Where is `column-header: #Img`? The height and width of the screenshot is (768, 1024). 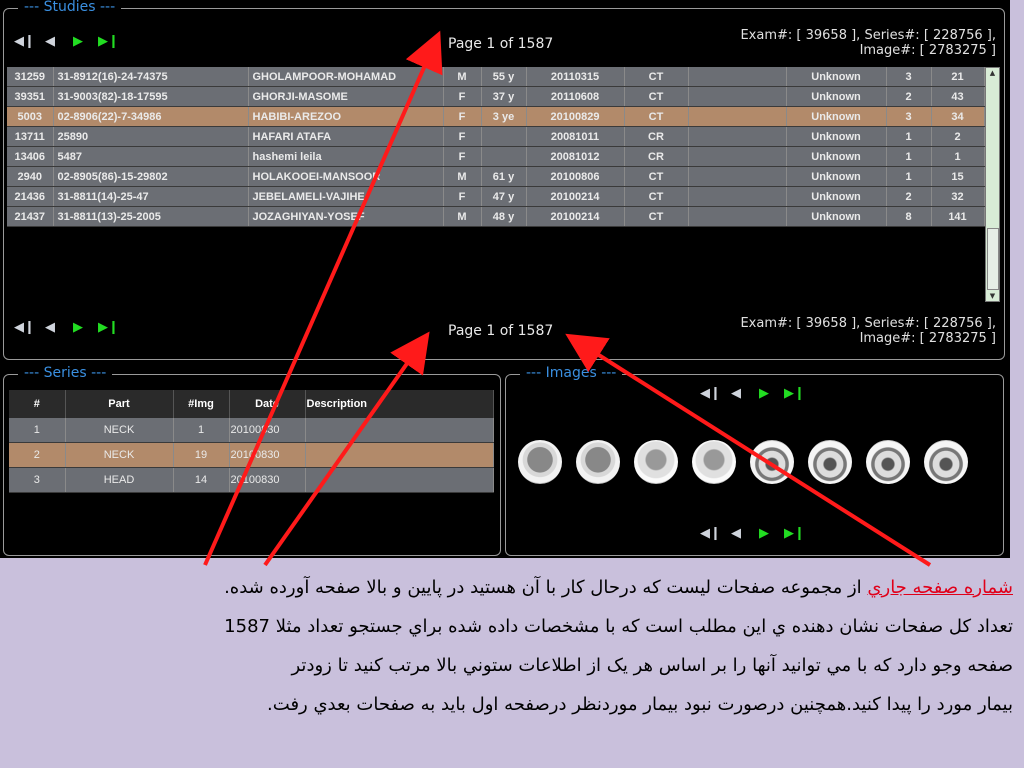
column-header: #Img is located at coordinates (201, 404).